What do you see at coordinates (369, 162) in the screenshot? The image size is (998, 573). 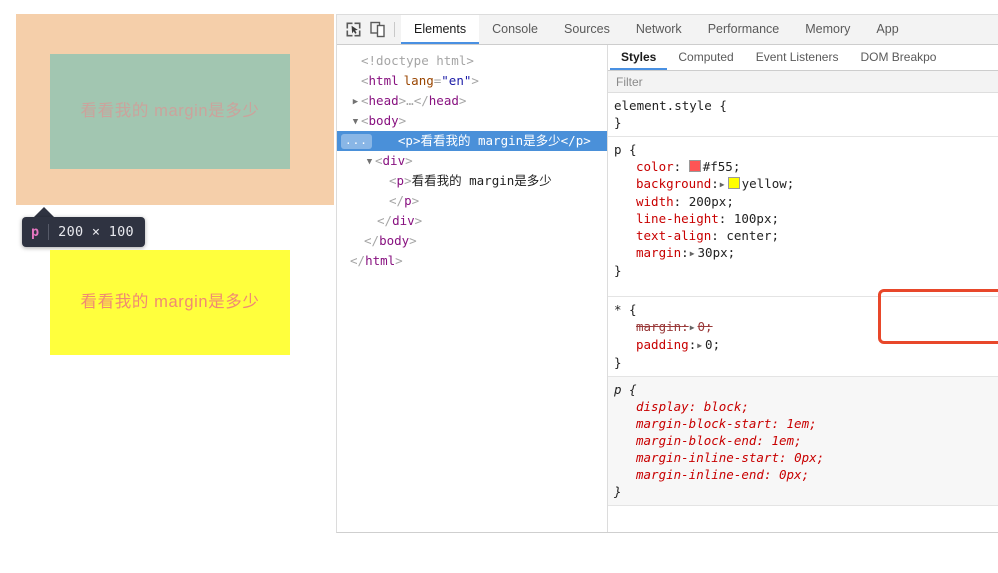 I see `chevron-down-icon-div: ▼` at bounding box center [369, 162].